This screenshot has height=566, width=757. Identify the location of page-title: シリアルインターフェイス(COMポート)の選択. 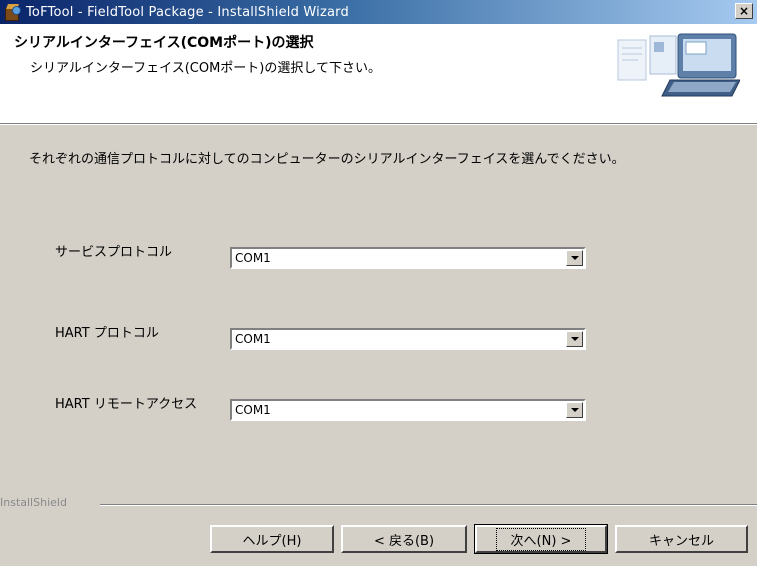
(164, 43).